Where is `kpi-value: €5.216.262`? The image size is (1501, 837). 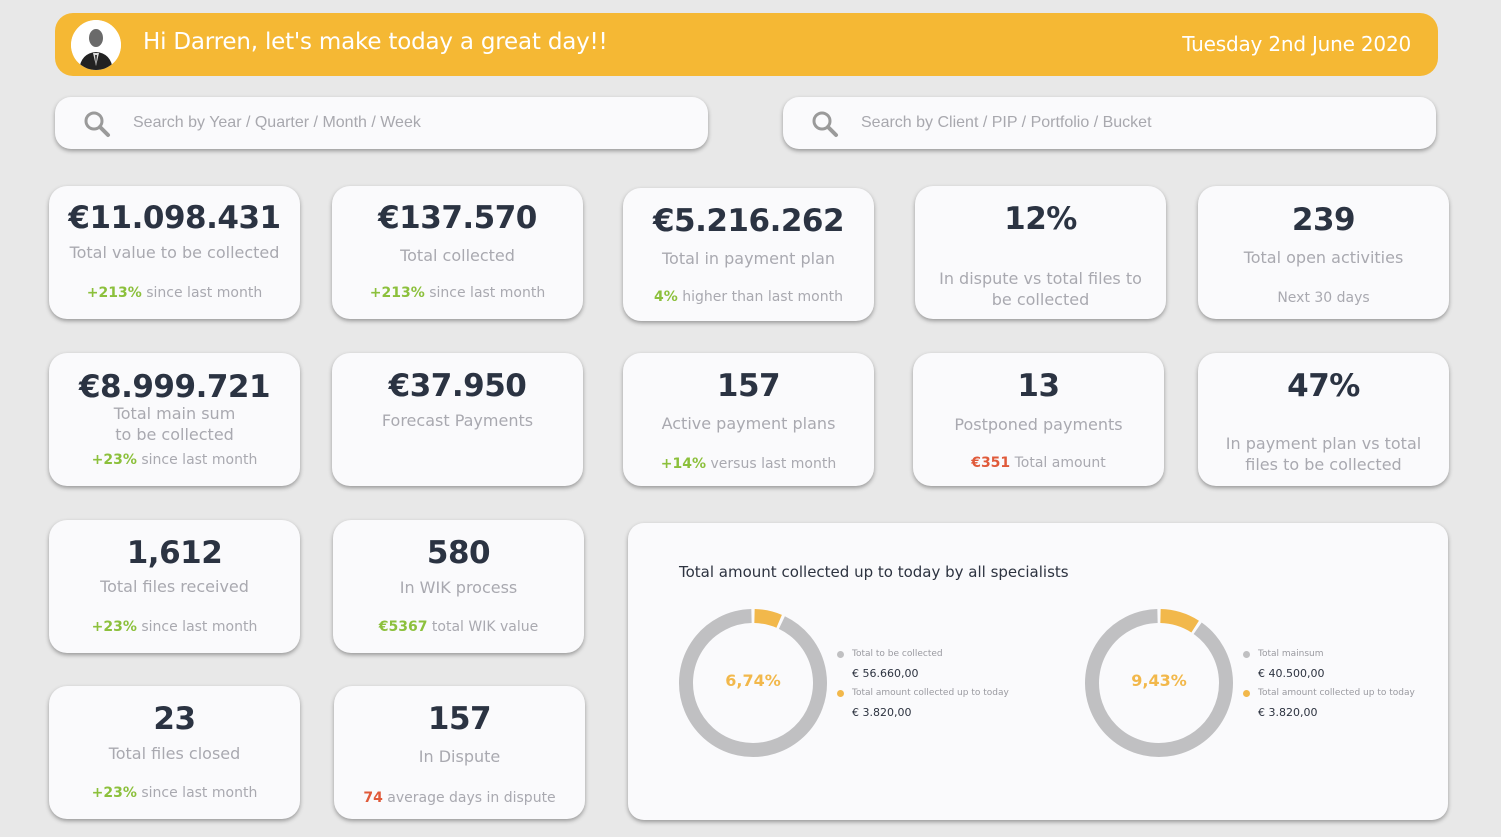
kpi-value: €5.216.262 is located at coordinates (748, 221).